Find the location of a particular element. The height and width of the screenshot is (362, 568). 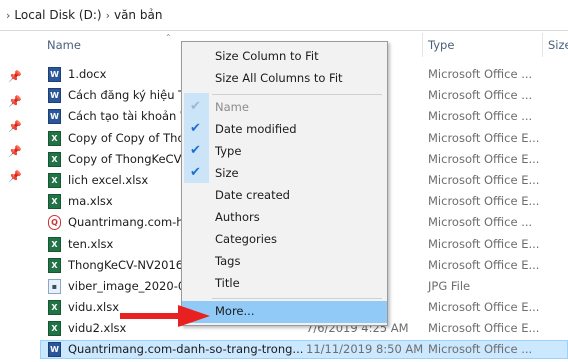

file-name: ten.xlsx is located at coordinates (91, 243).